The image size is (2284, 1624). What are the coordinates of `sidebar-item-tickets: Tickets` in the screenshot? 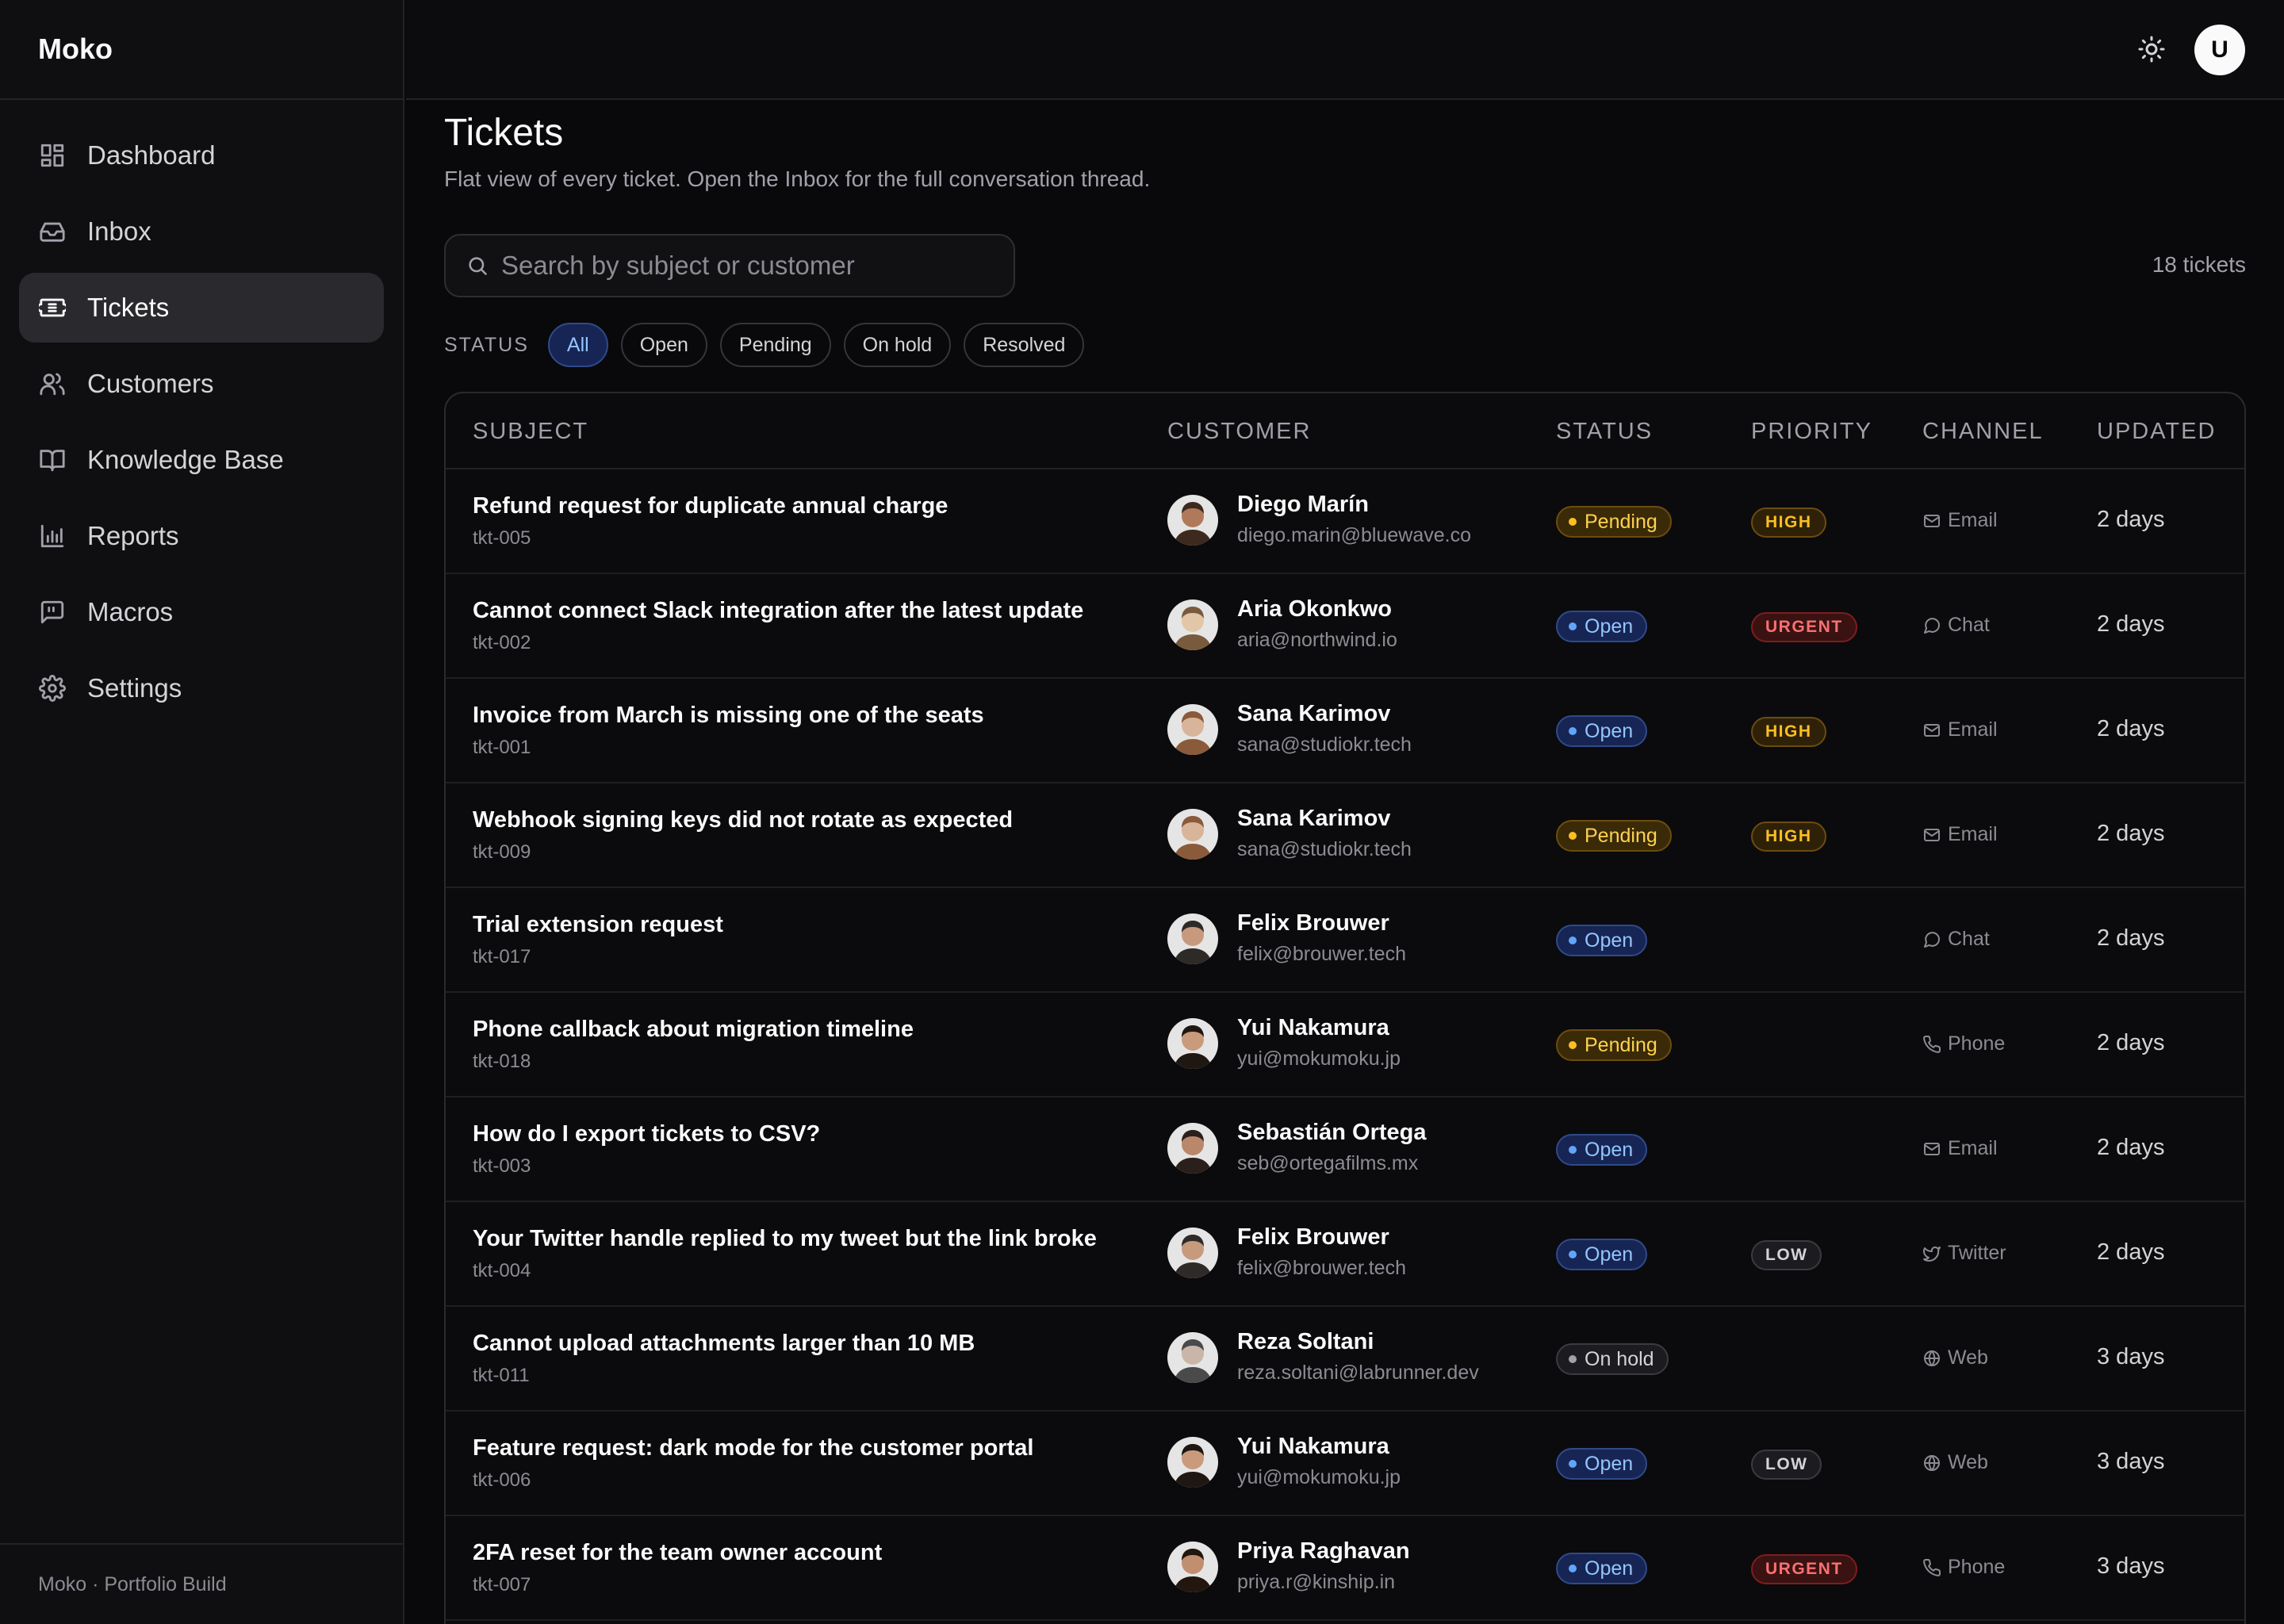 It's located at (201, 308).